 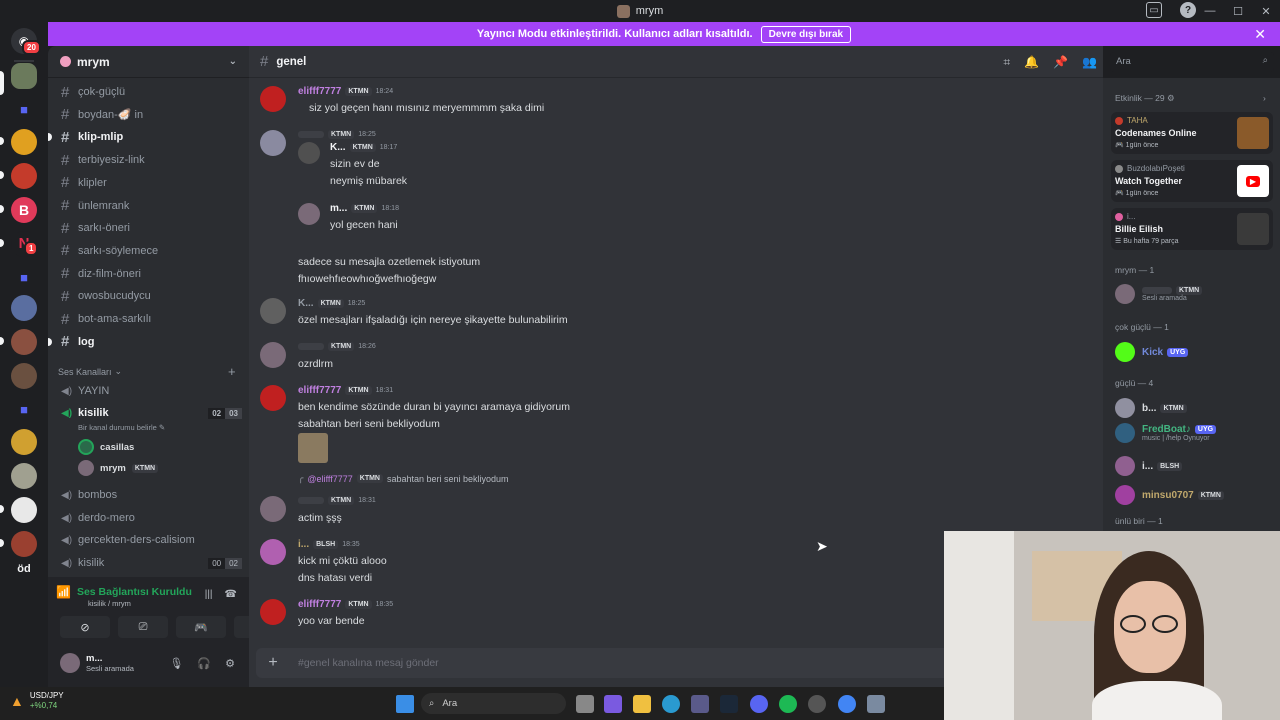 I want to click on message-author: m... KTMN 18:18, so click(x=364, y=208).